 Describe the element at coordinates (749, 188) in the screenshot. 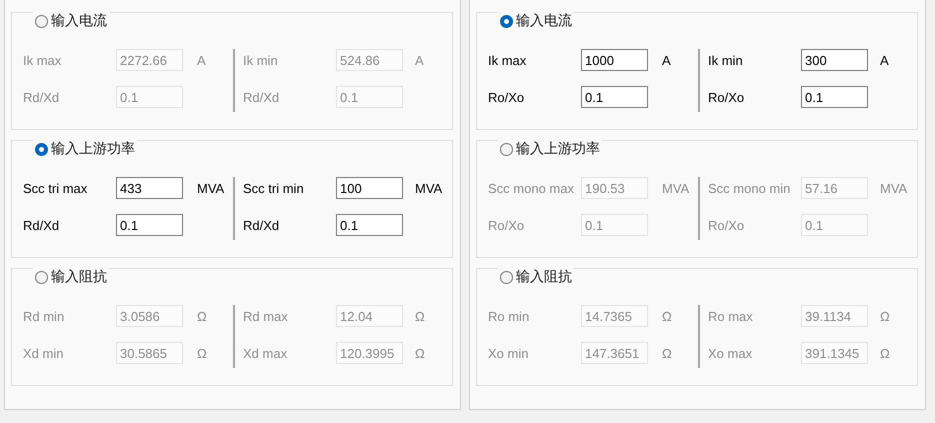

I see `field-label: Scc mono min` at that location.